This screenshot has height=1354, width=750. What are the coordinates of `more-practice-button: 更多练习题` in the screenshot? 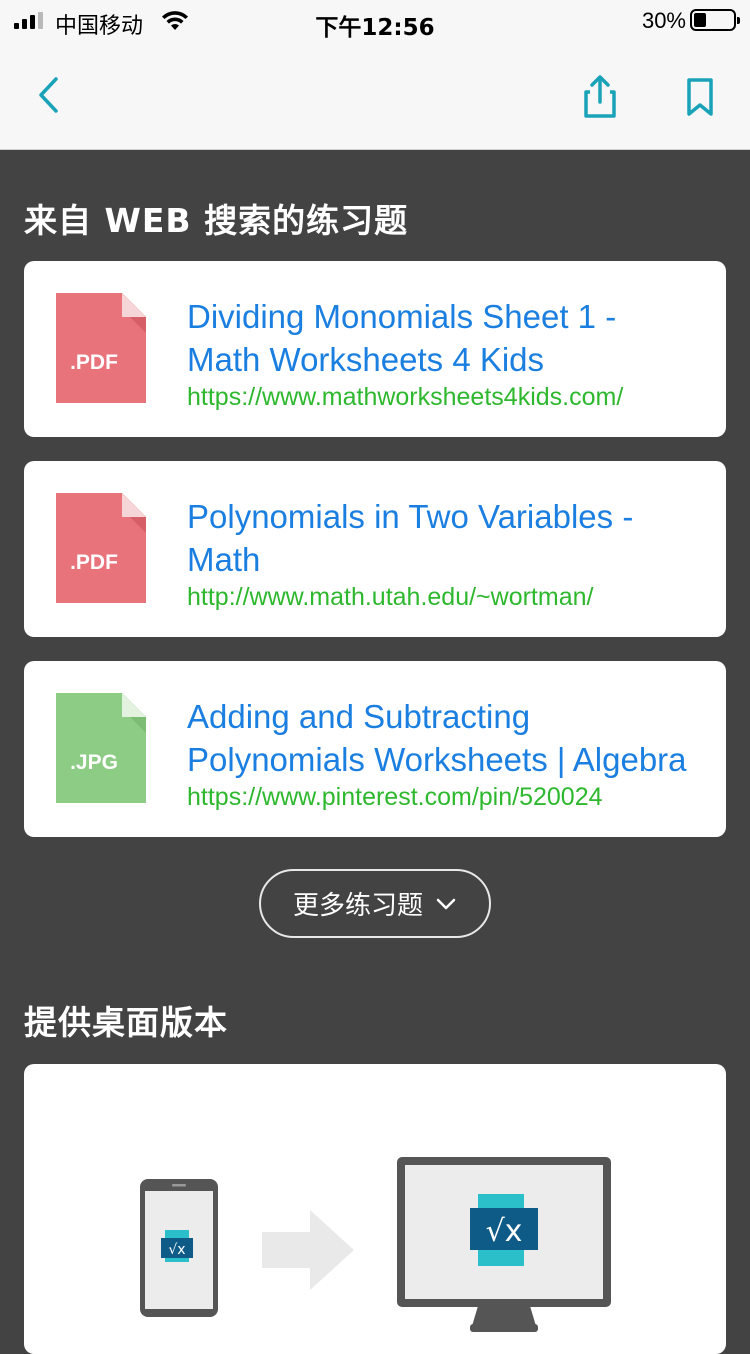 It's located at (375, 903).